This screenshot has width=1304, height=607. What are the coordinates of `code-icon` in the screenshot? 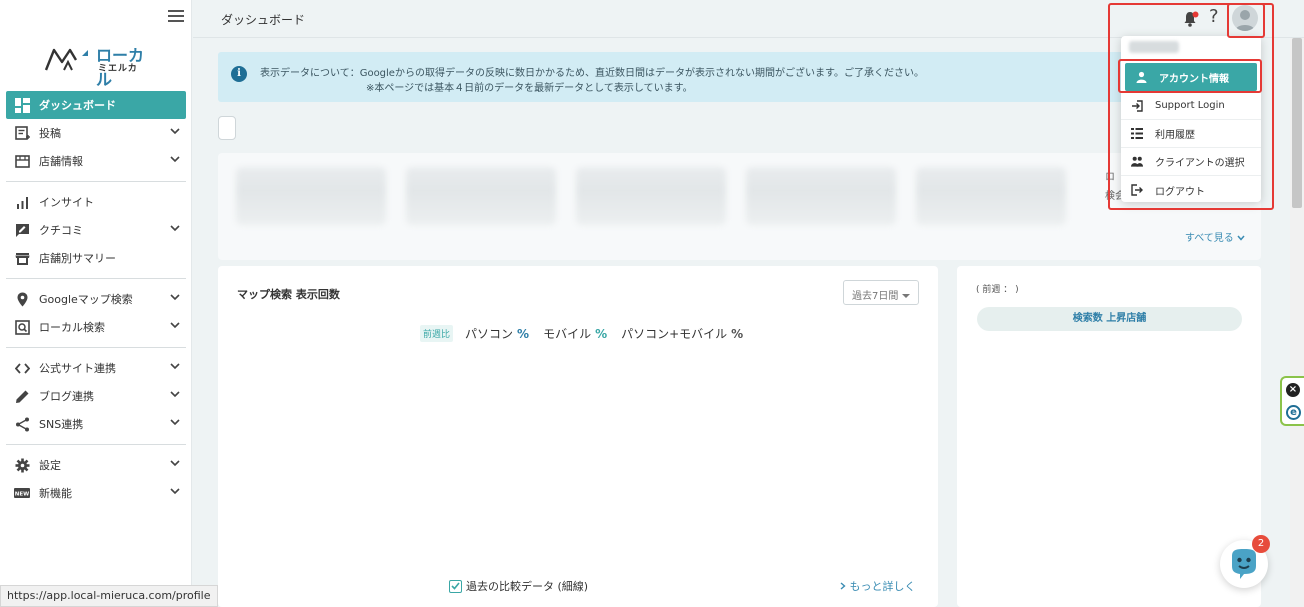 It's located at (22, 368).